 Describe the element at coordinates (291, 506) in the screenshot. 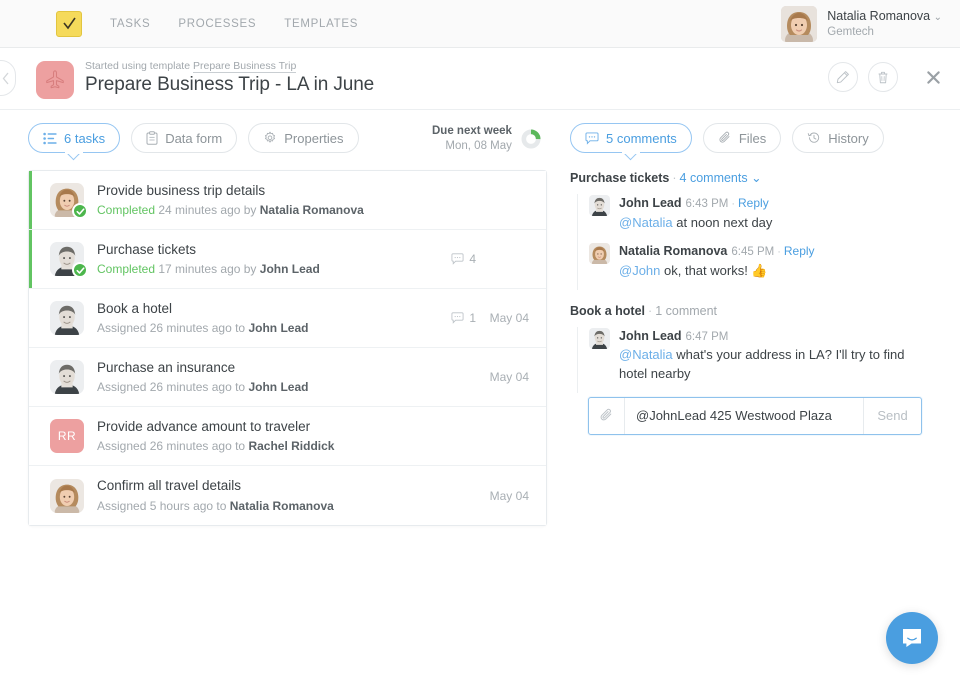

I see `task-meta: Assigned 5 hours ago to Natalia Romanova` at that location.